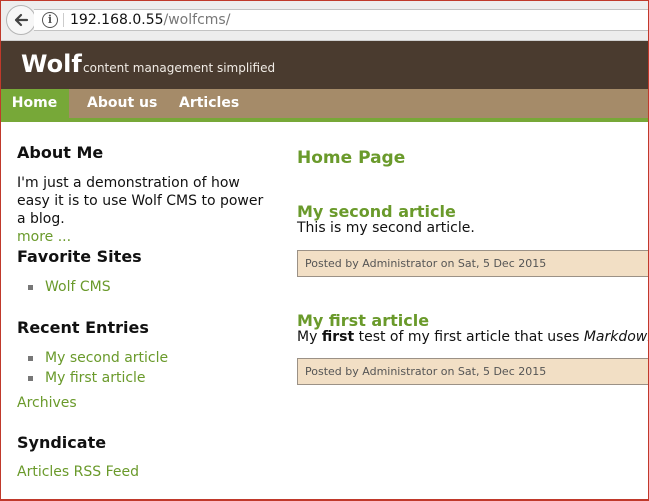 This screenshot has height=501, width=649. I want to click on article-body: This is my second article., so click(386, 228).